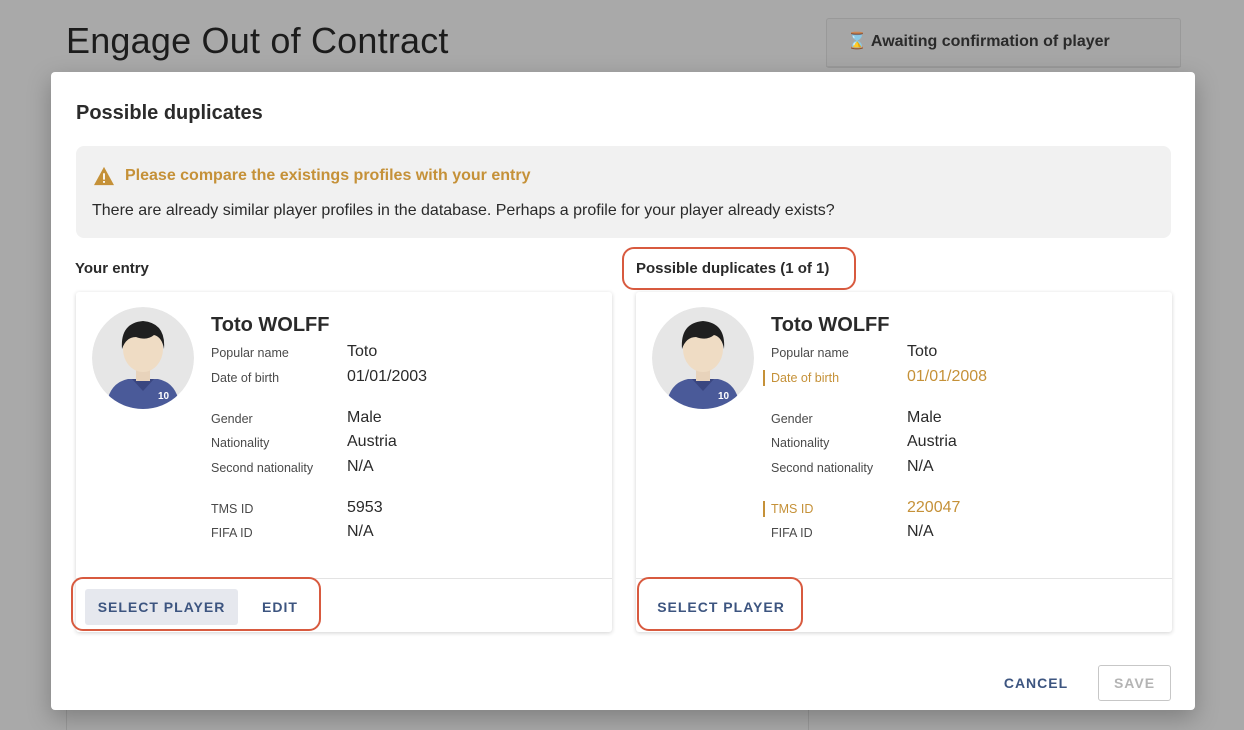  What do you see at coordinates (990, 41) in the screenshot?
I see `status-text: Awaiting confirmation of player` at bounding box center [990, 41].